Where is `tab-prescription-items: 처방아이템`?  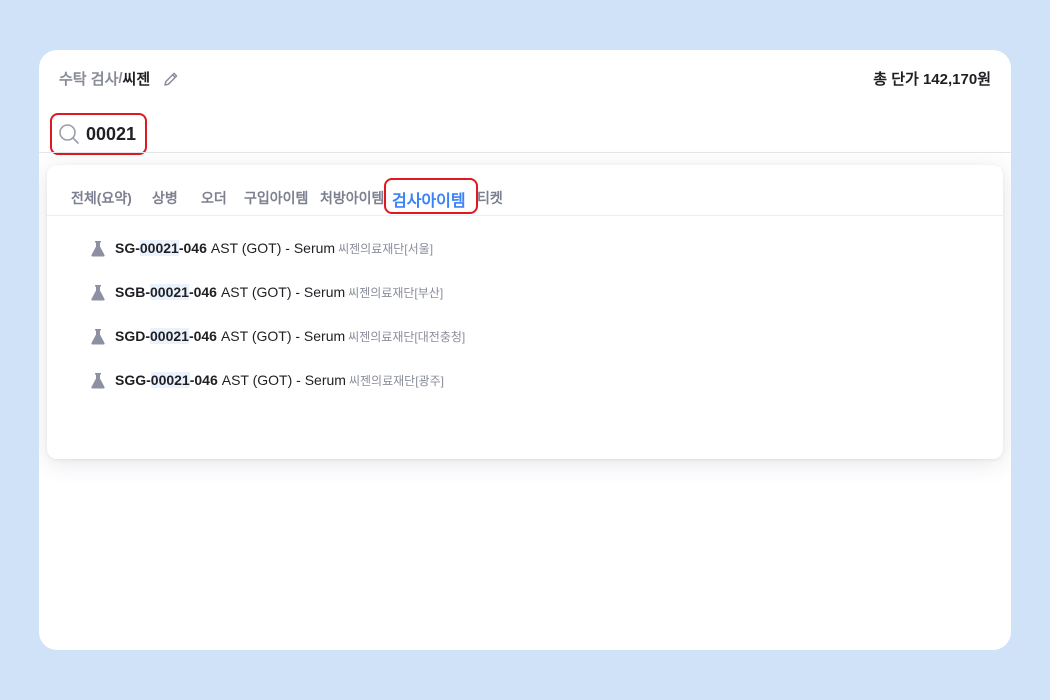 tab-prescription-items: 처방아이템 is located at coordinates (352, 198).